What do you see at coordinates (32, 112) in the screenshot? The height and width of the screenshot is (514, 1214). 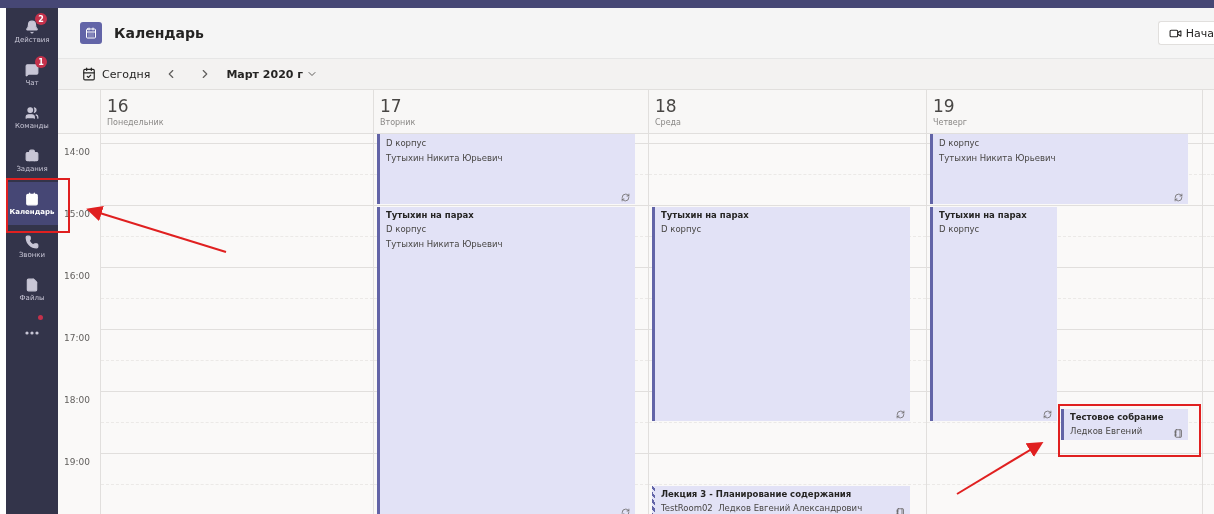 I see `people-icon` at bounding box center [32, 112].